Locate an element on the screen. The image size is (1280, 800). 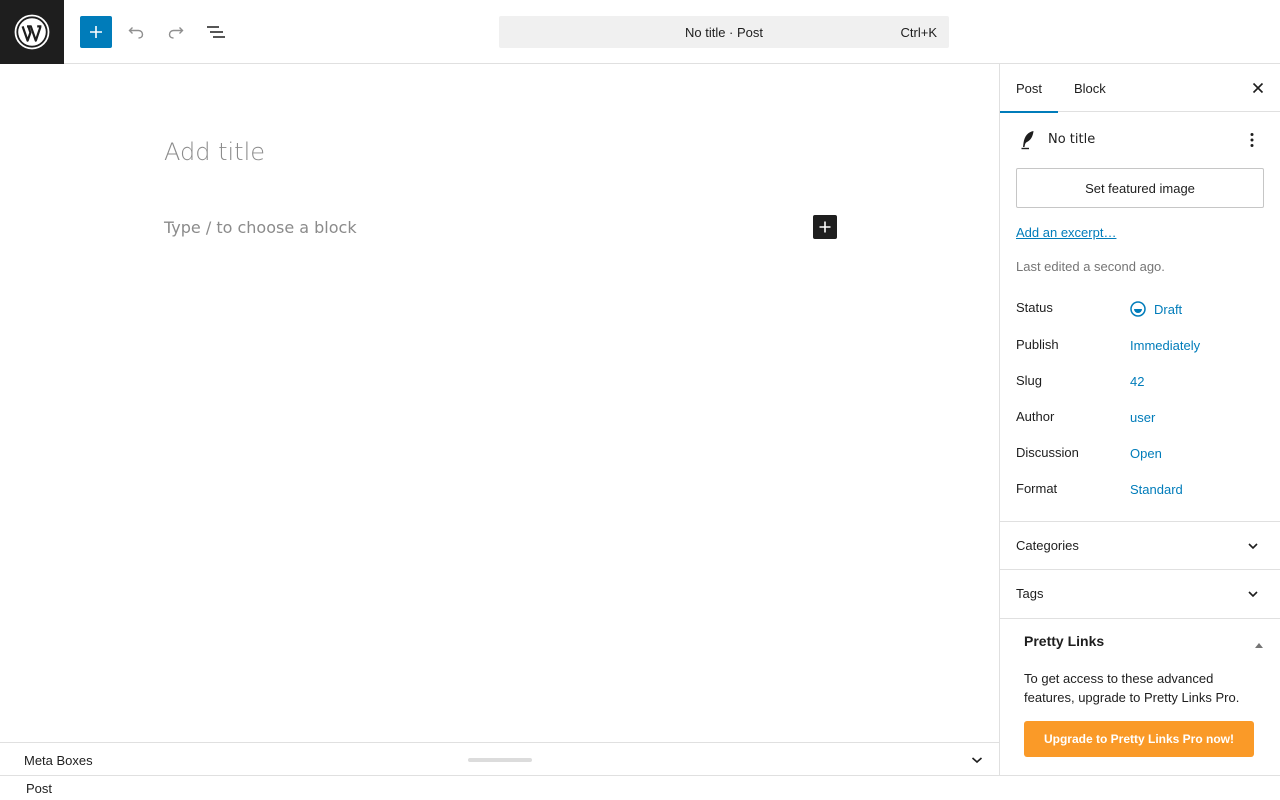
inline-add-block-button is located at coordinates (825, 227).